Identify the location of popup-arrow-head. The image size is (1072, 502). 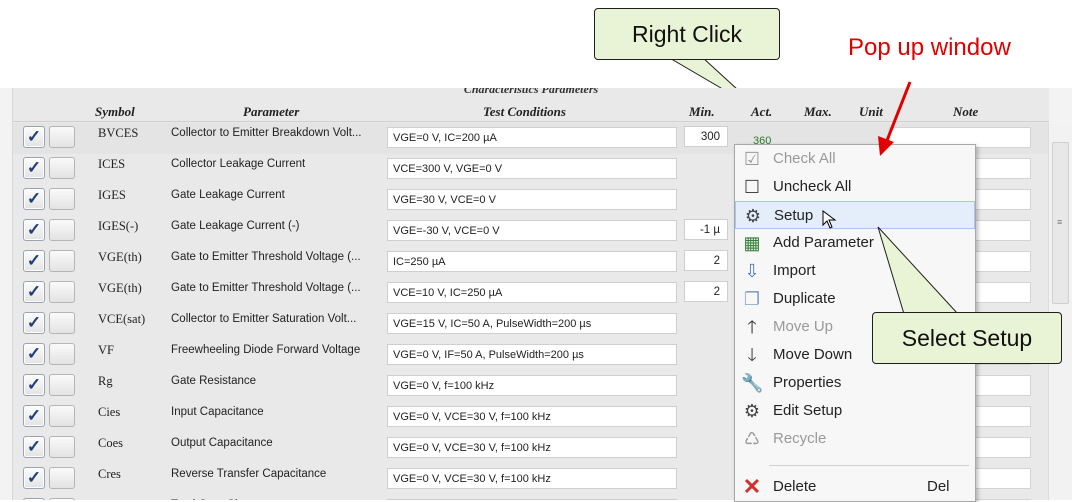
(886, 146).